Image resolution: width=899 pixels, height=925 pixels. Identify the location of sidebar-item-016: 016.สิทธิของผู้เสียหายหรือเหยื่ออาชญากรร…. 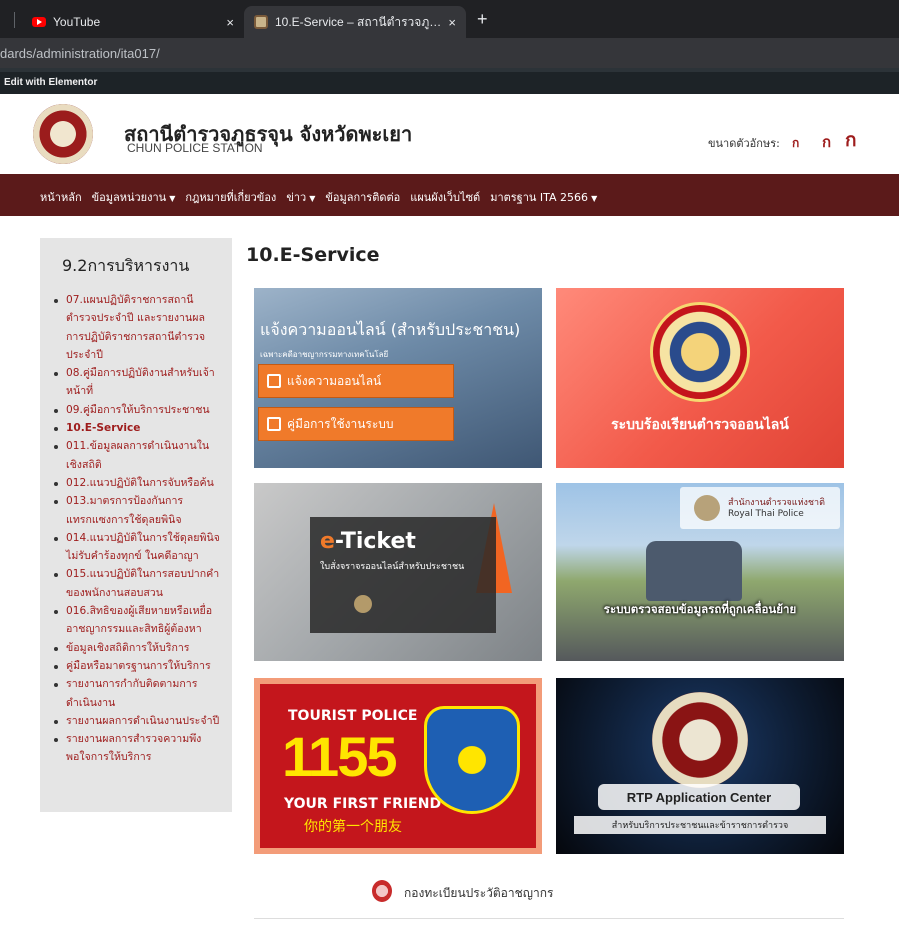
(136, 620).